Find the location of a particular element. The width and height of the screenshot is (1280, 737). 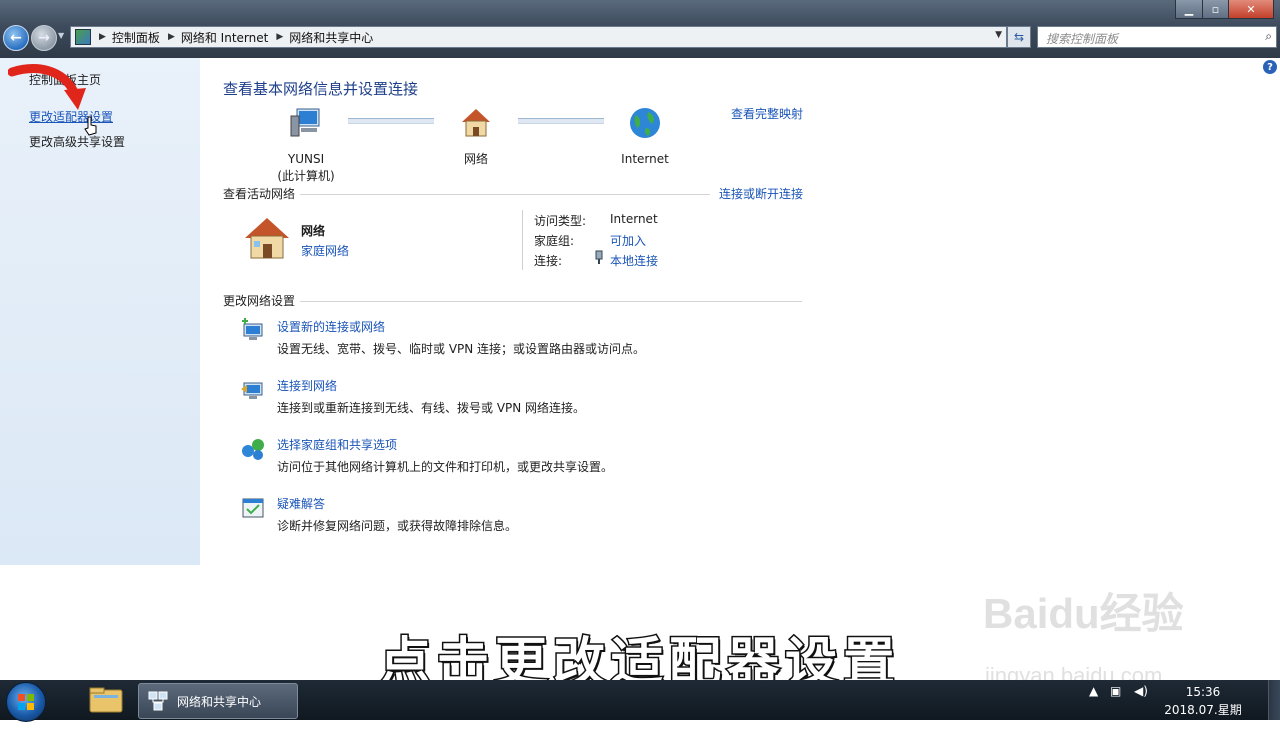

homegroup-label: 家庭组: is located at coordinates (554, 241).